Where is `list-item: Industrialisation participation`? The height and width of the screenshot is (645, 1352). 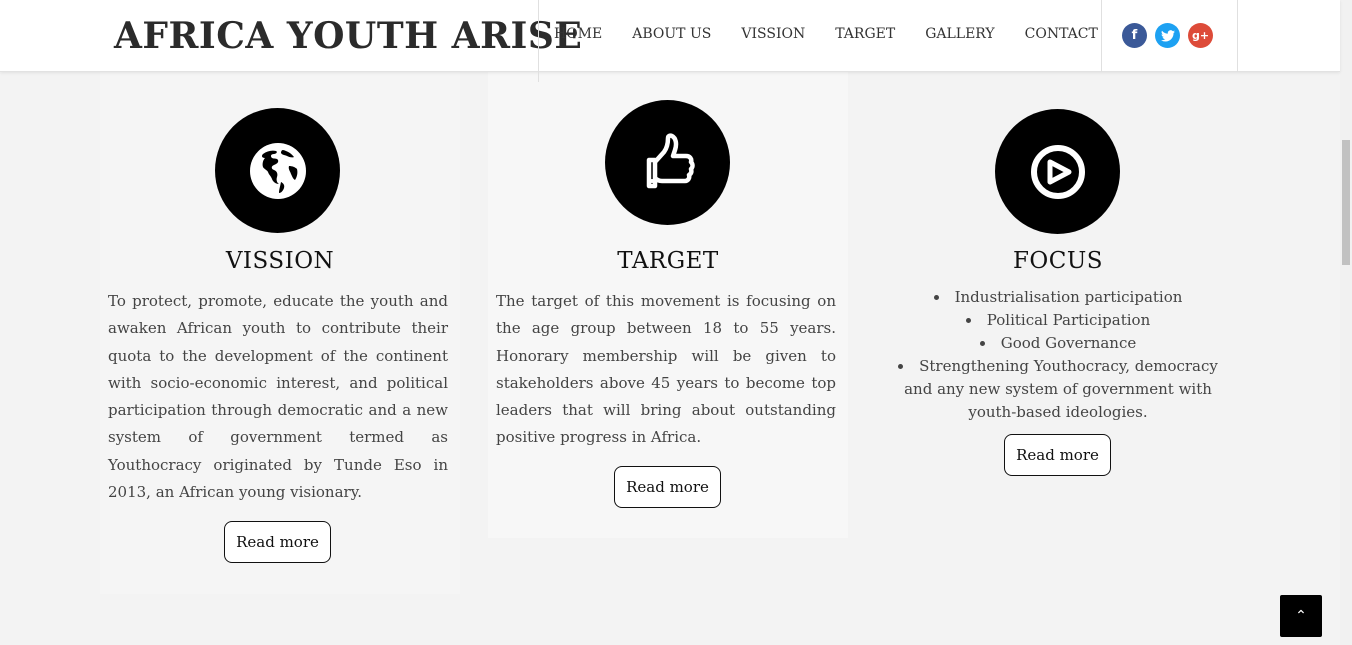
list-item: Industrialisation participation is located at coordinates (1058, 297).